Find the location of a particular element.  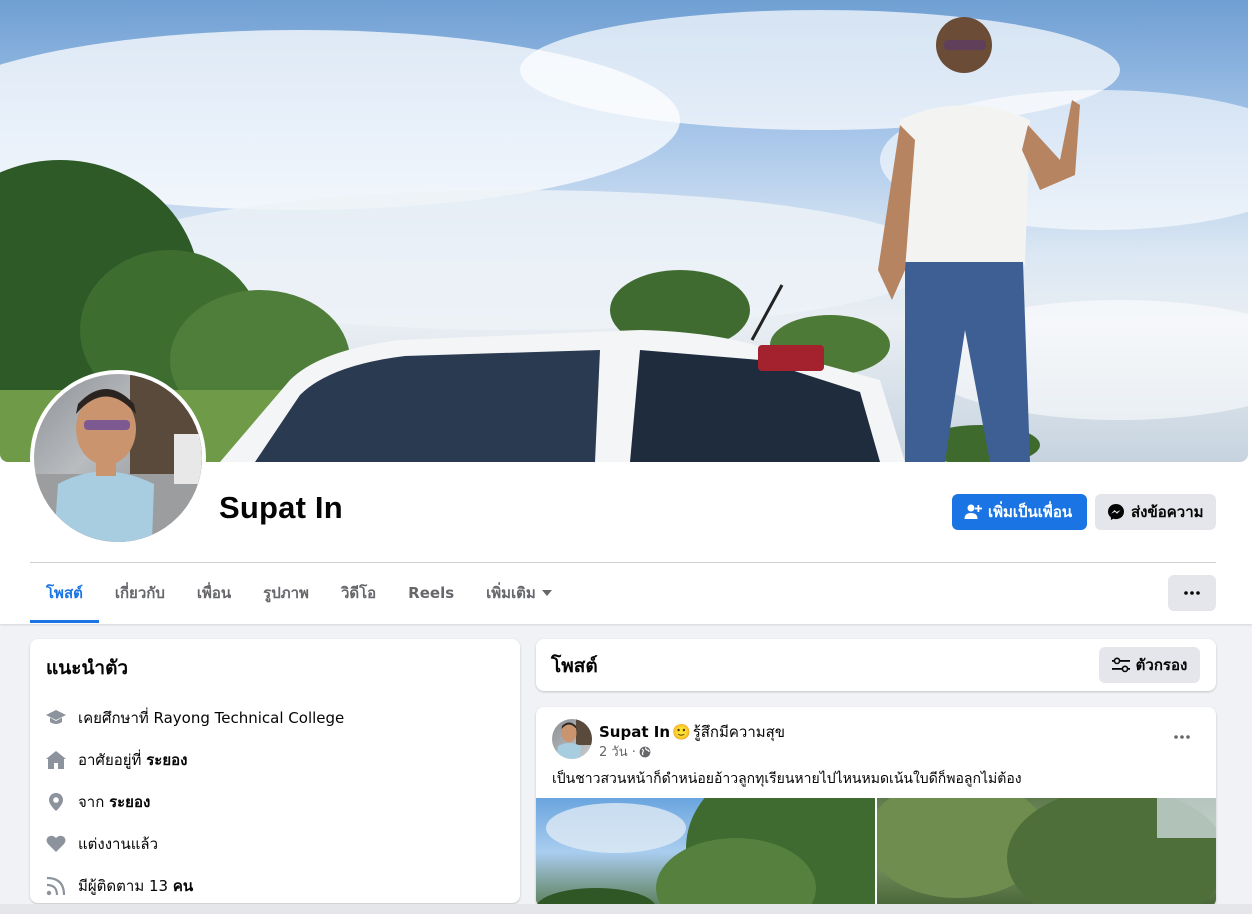

intro-followers-prefix: มีผู้ติดตาม 13 is located at coordinates (125, 886).